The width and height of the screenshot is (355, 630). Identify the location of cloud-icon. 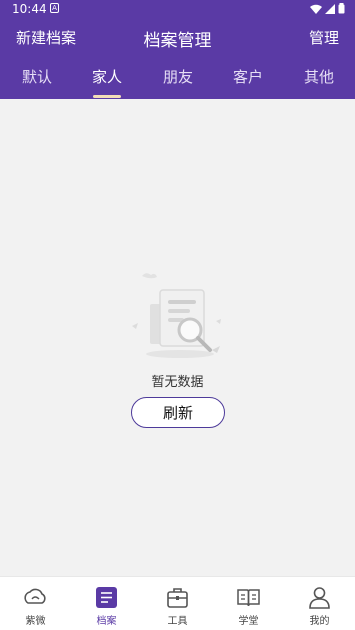
(35, 596).